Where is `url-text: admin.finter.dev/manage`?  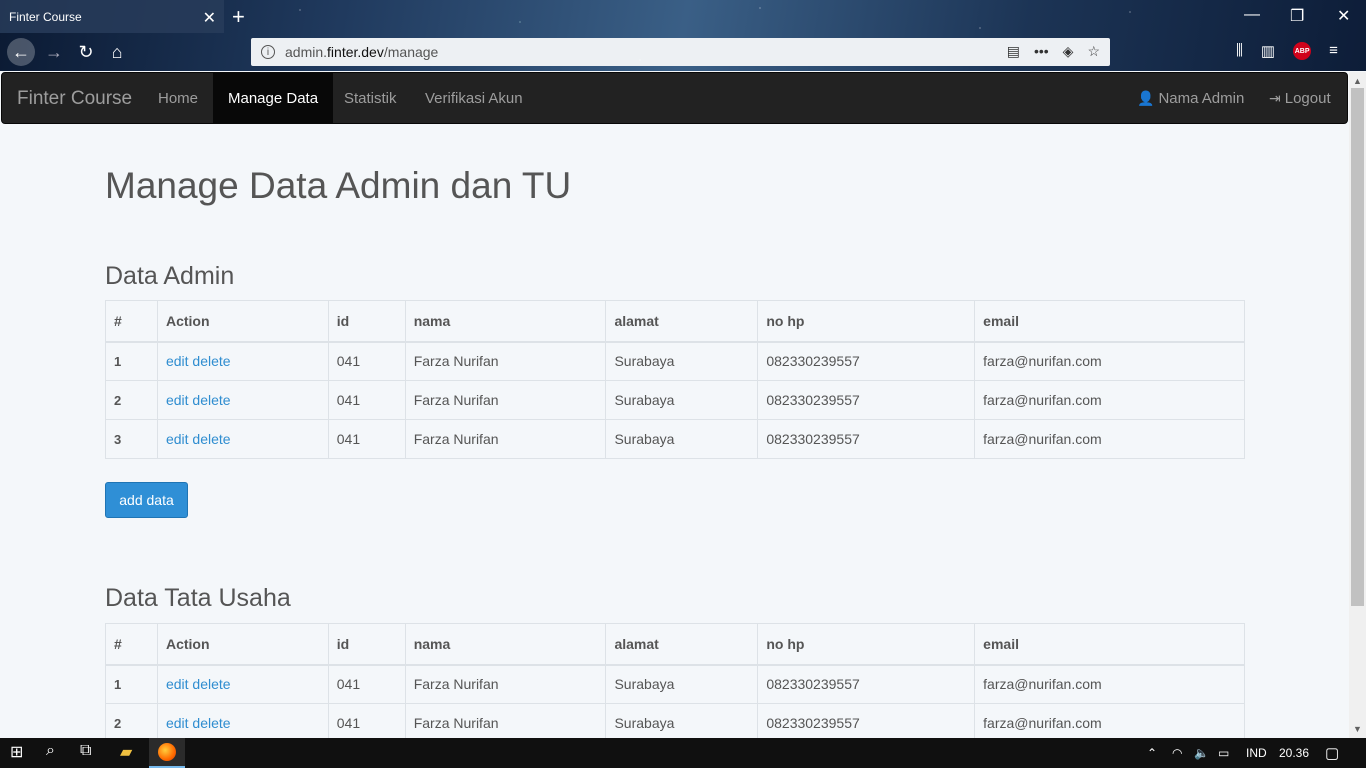 url-text: admin.finter.dev/manage is located at coordinates (362, 52).